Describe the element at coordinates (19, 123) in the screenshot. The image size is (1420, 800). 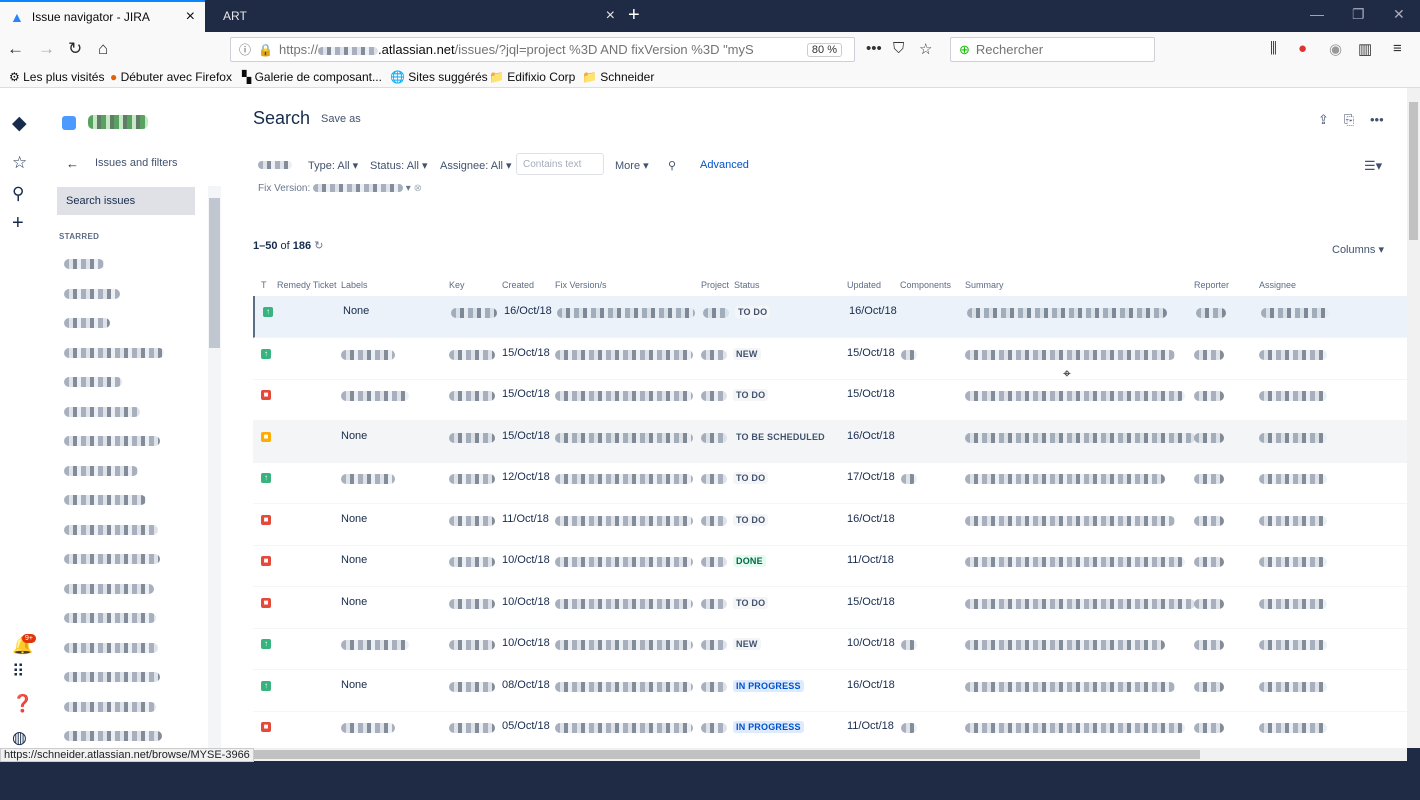
I see `jira-logo-icon: ◆` at that location.